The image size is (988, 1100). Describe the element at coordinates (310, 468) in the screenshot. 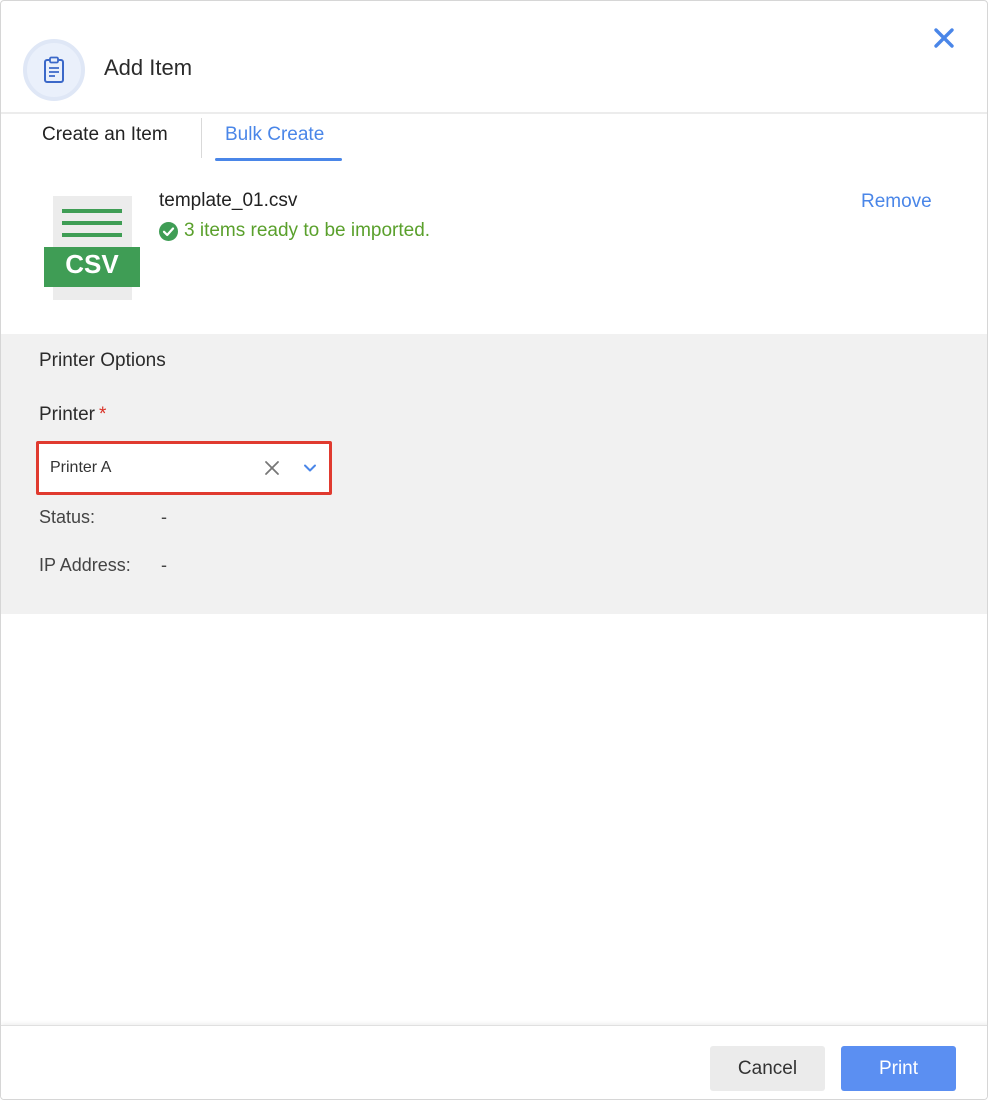

I see `chevron-down-icon` at that location.